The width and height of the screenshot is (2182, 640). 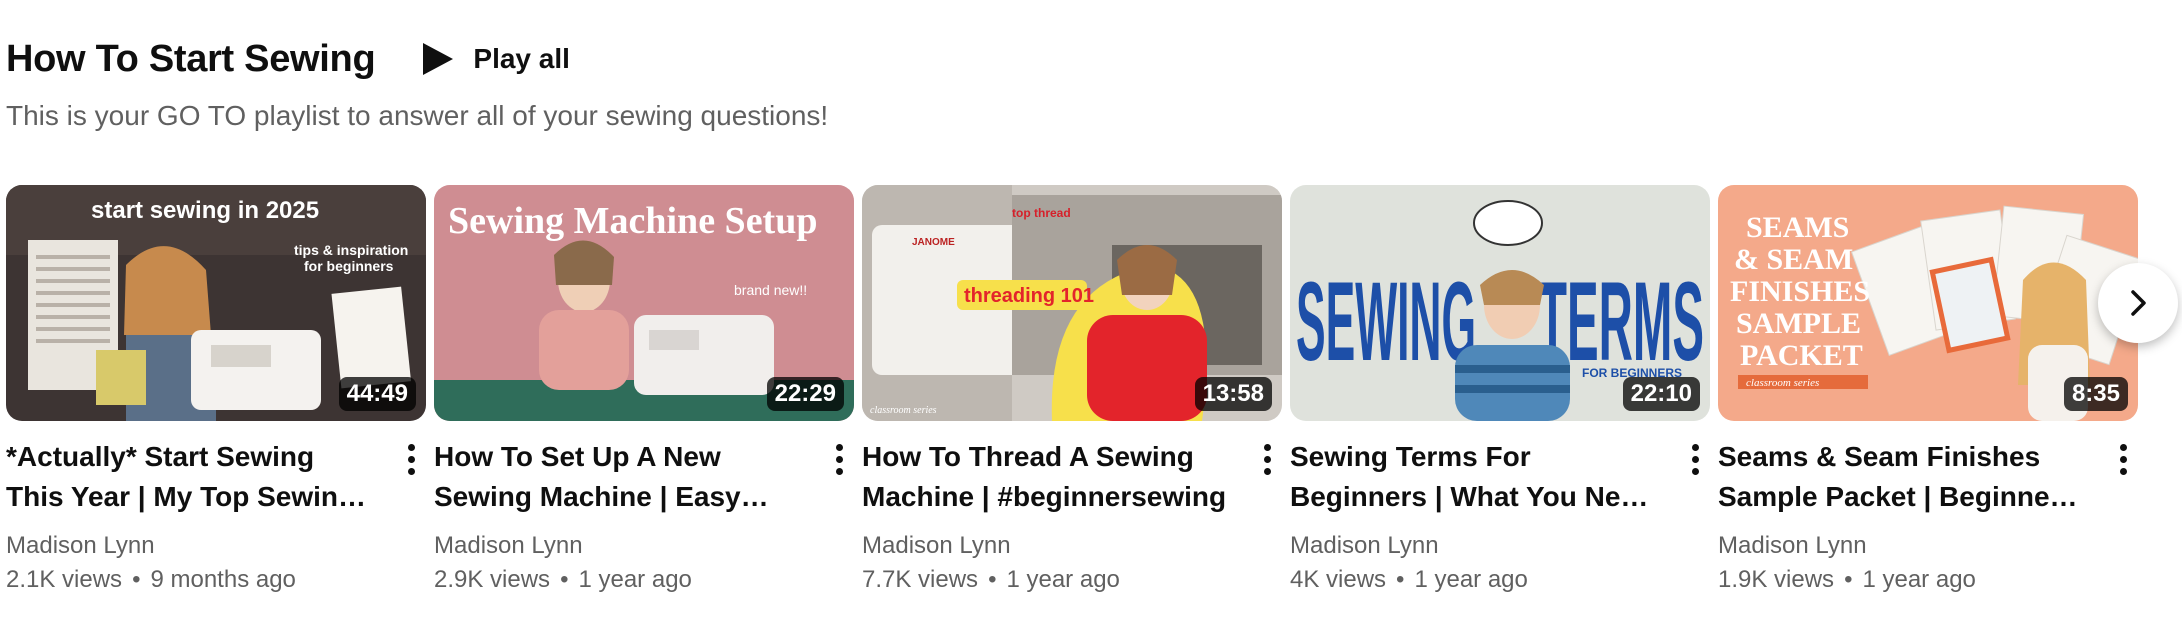 I want to click on thumb-text: Sewing Machine Setup, so click(x=632, y=221).